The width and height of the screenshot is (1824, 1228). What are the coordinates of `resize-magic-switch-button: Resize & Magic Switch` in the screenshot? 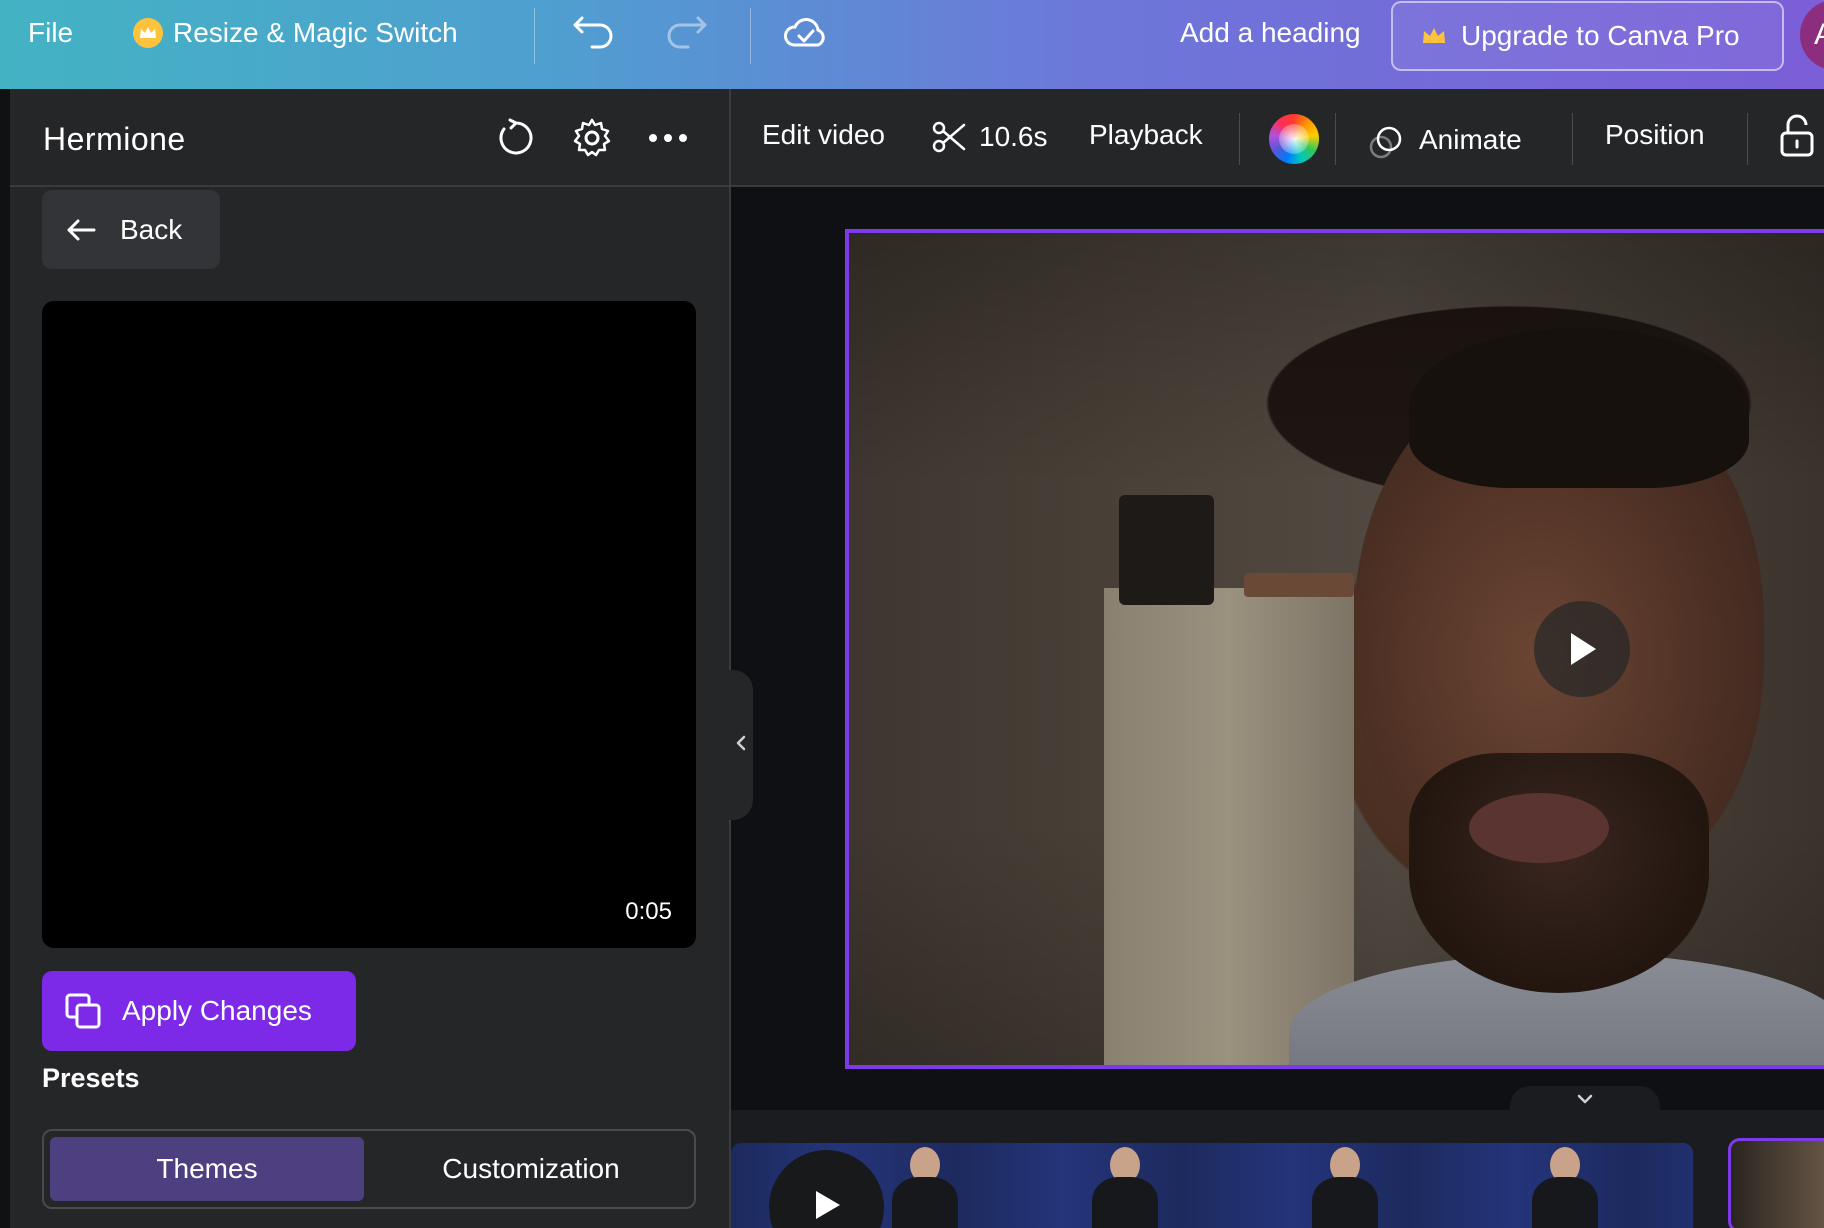 It's located at (295, 33).